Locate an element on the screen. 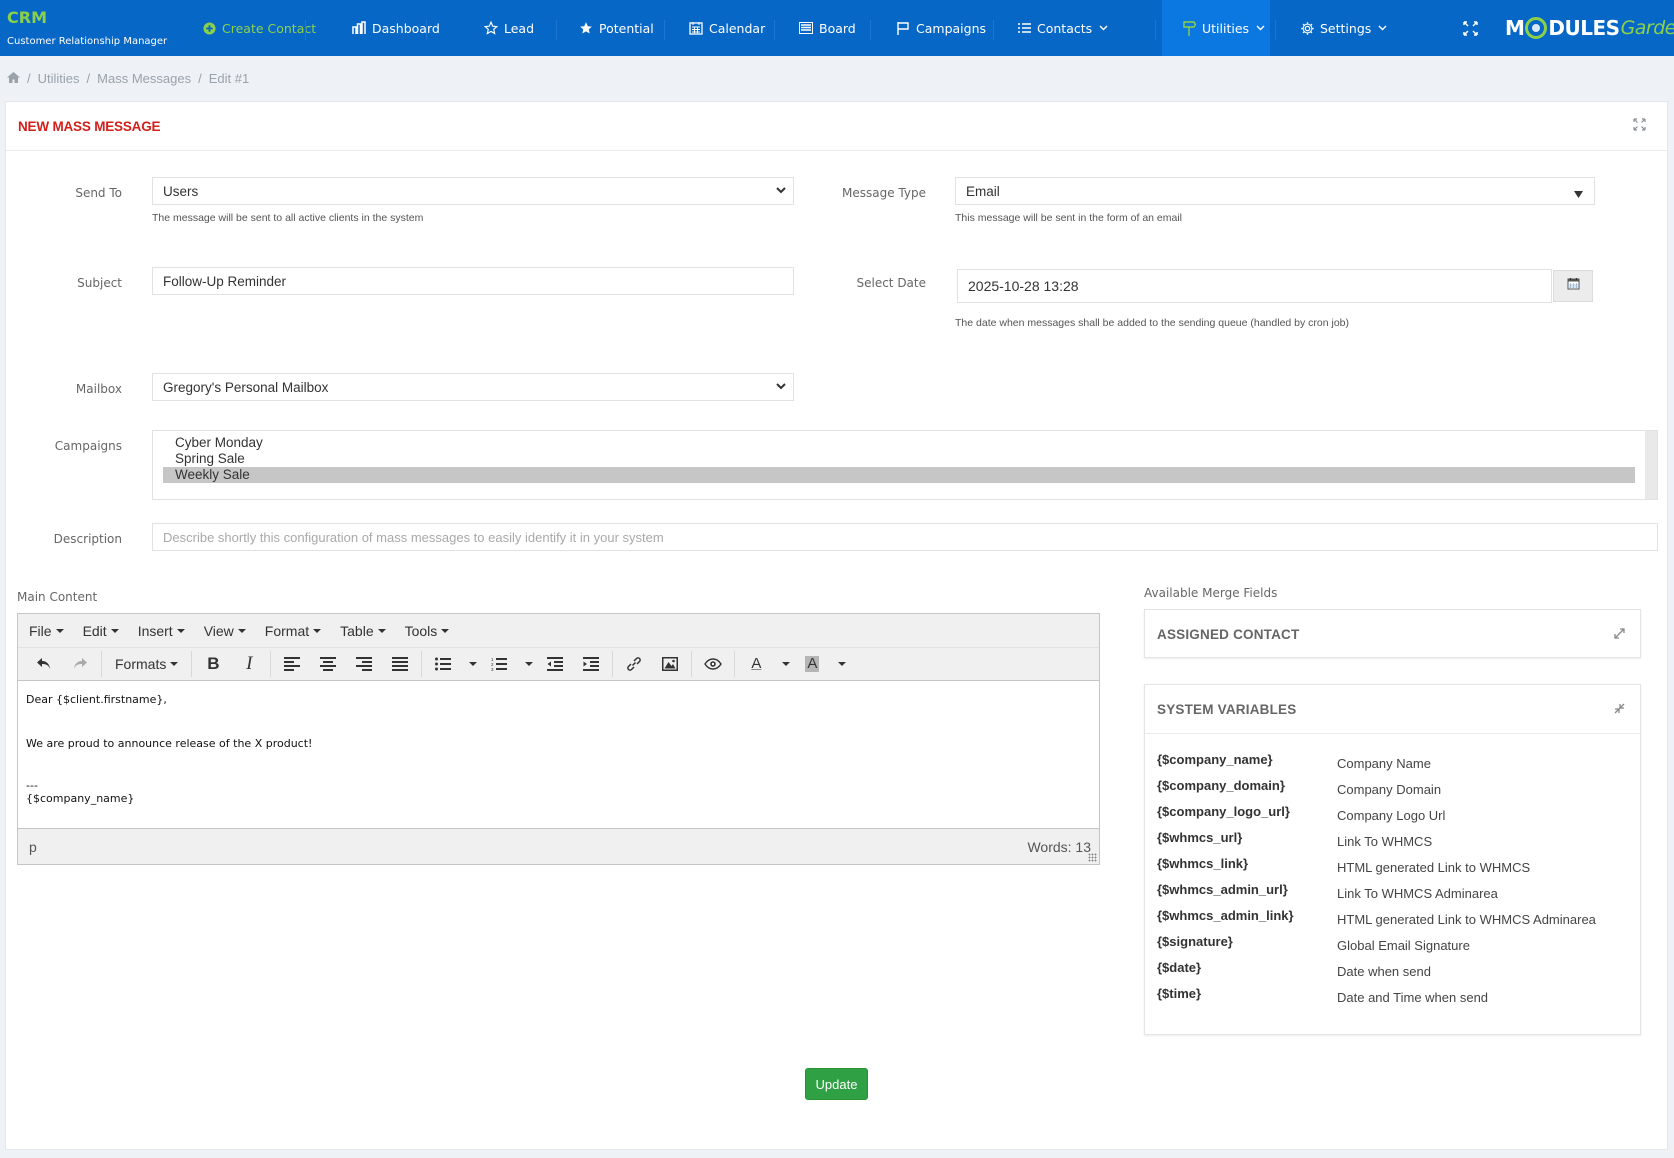 Image resolution: width=1674 pixels, height=1158 pixels. text-color-button: A is located at coordinates (756, 664).